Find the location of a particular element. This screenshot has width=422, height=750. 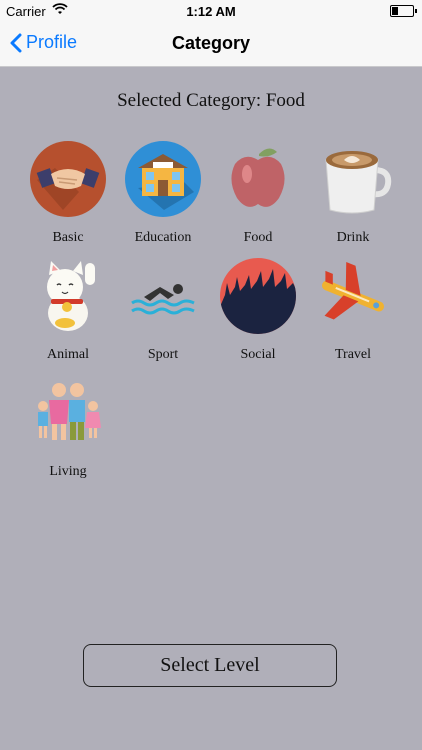

category-living: Living is located at coordinates (68, 427).